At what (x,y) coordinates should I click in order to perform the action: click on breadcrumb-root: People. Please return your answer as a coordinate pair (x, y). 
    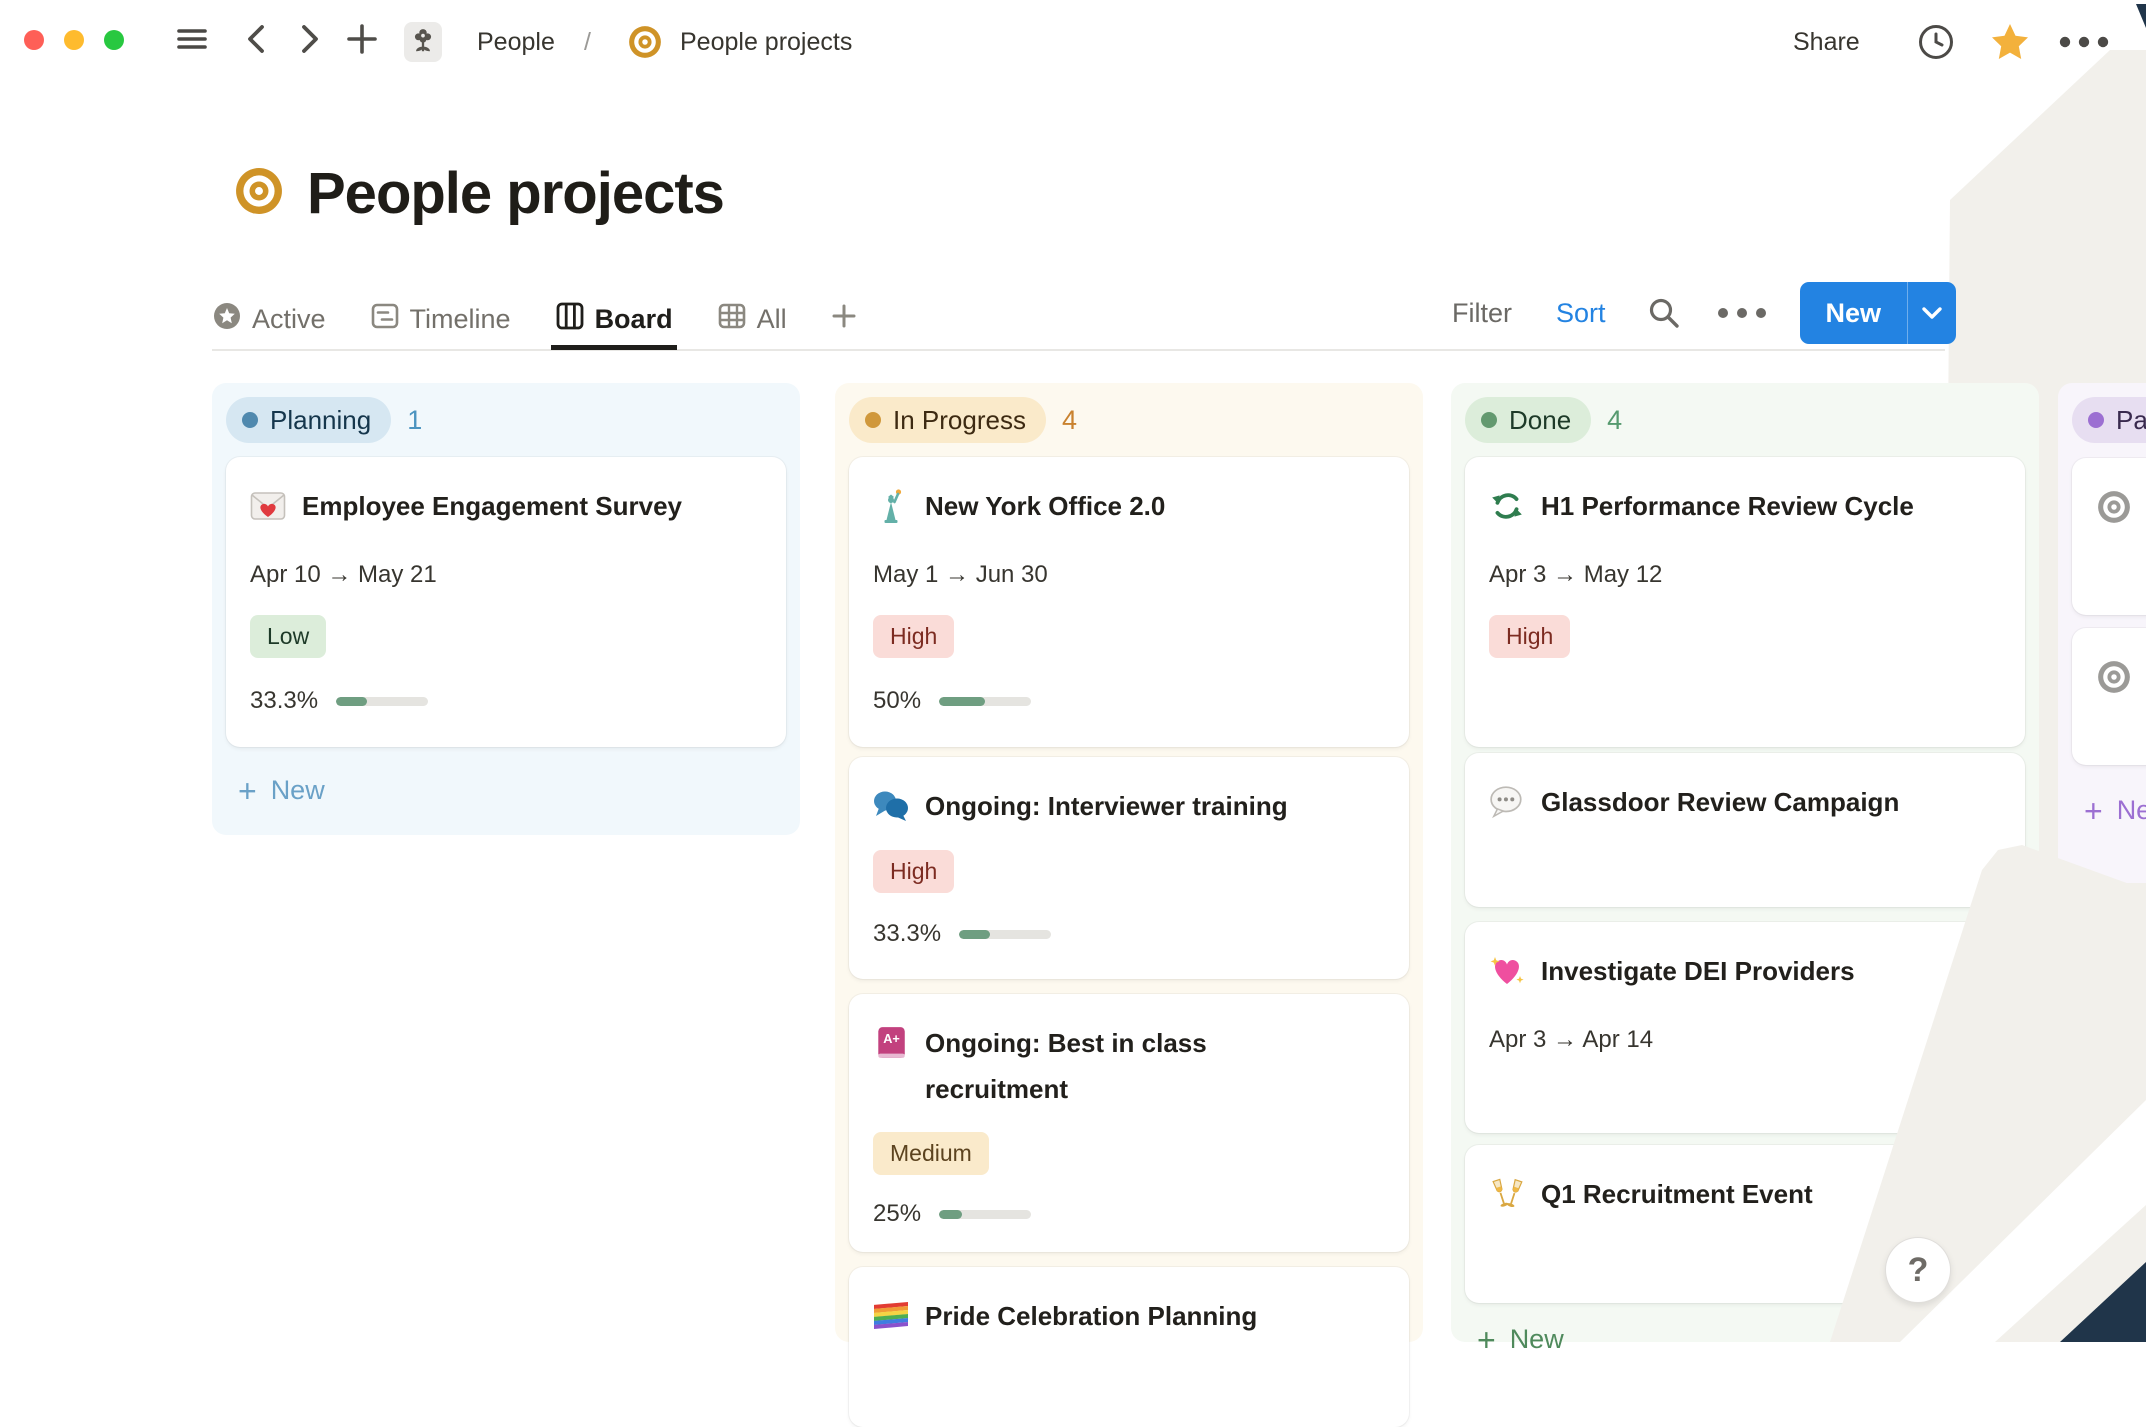
    Looking at the image, I should click on (516, 42).